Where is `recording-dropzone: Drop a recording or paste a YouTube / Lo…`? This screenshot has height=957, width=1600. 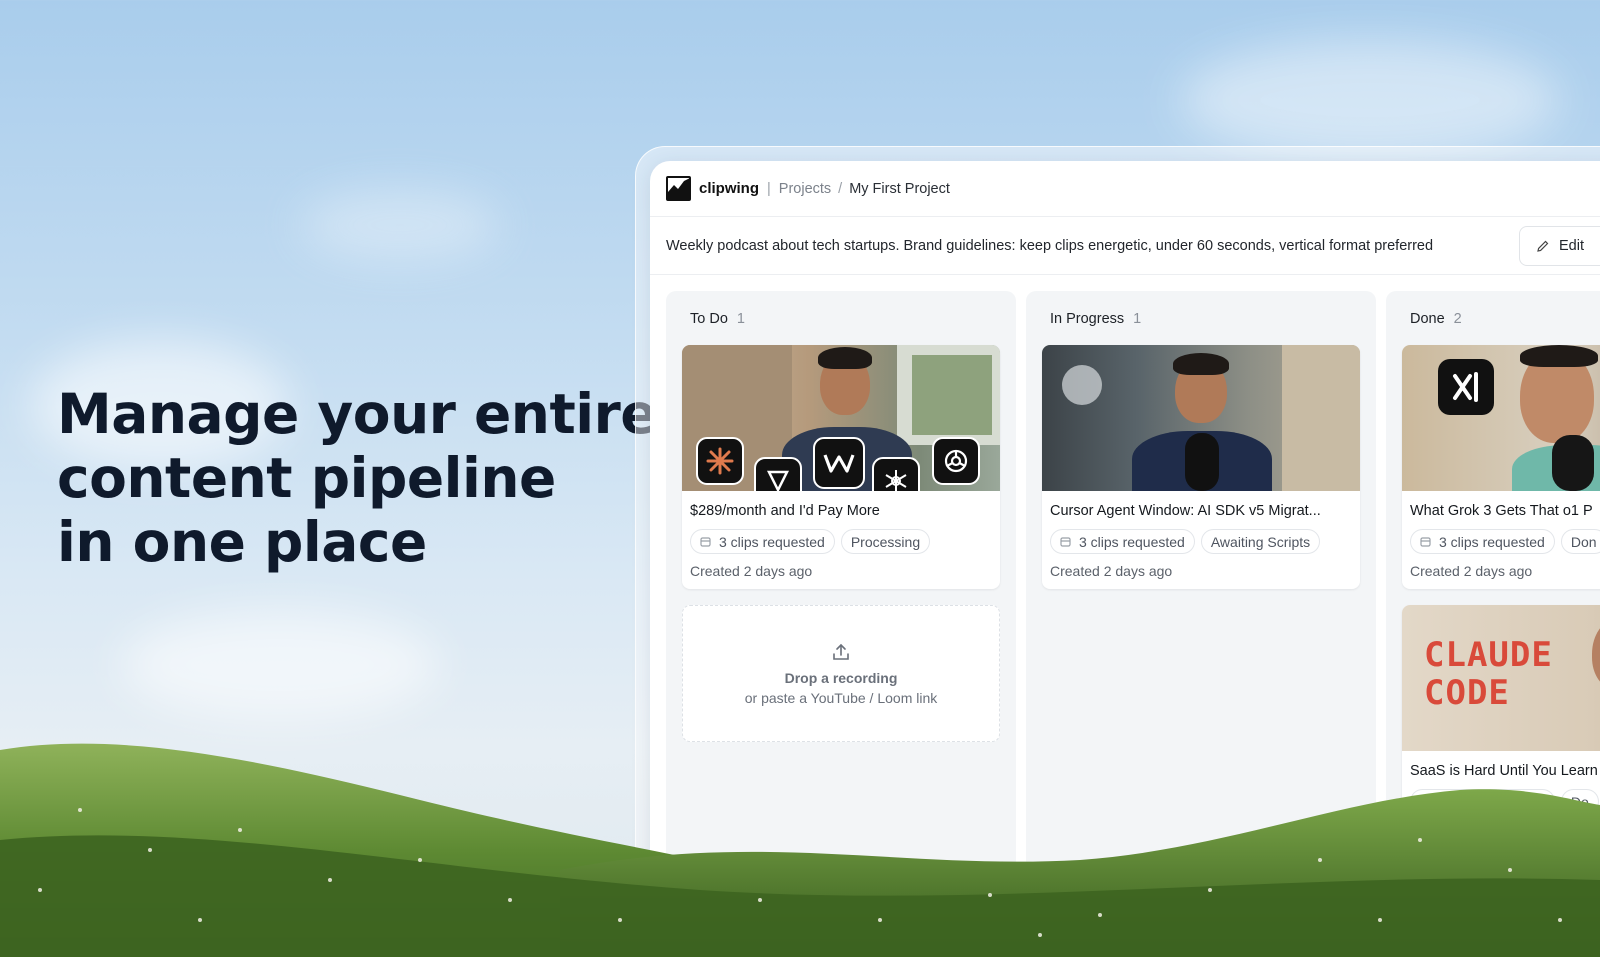 recording-dropzone: Drop a recording or paste a YouTube / Lo… is located at coordinates (841, 673).